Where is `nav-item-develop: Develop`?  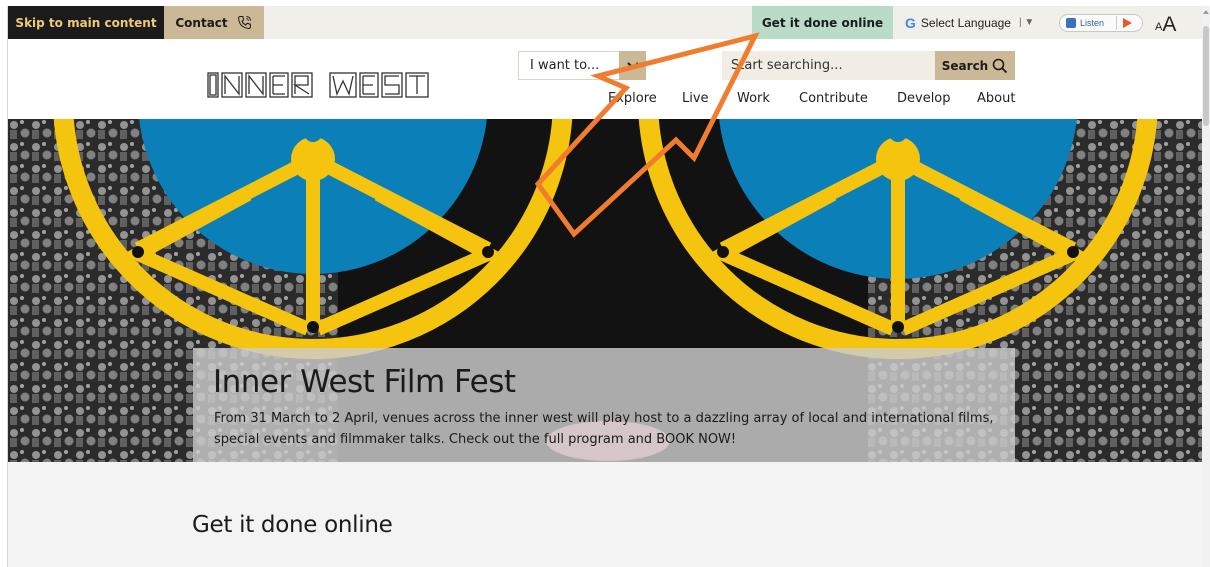
nav-item-develop: Develop is located at coordinates (937, 98).